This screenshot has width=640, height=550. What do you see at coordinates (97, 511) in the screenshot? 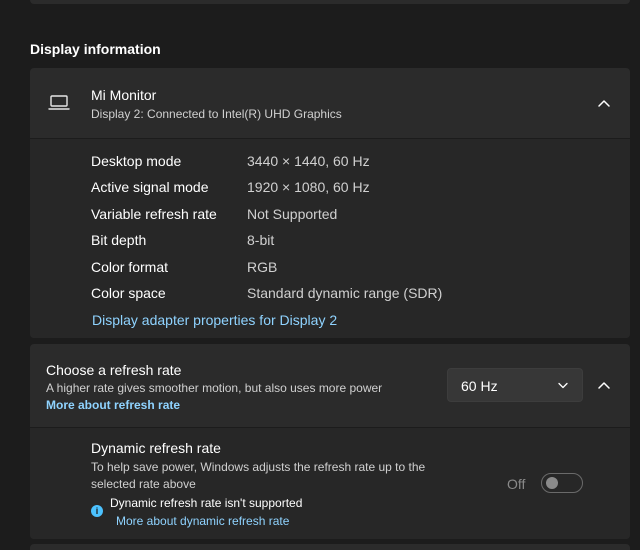
I see `info-icon: i` at bounding box center [97, 511].